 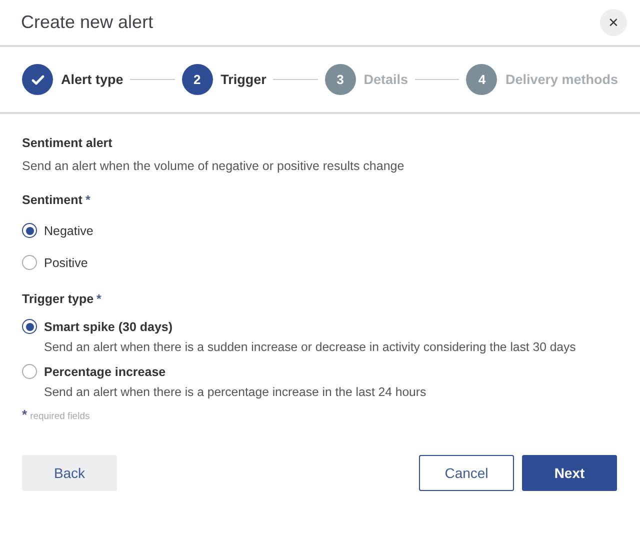 What do you see at coordinates (69, 231) in the screenshot?
I see `option-label: Negative` at bounding box center [69, 231].